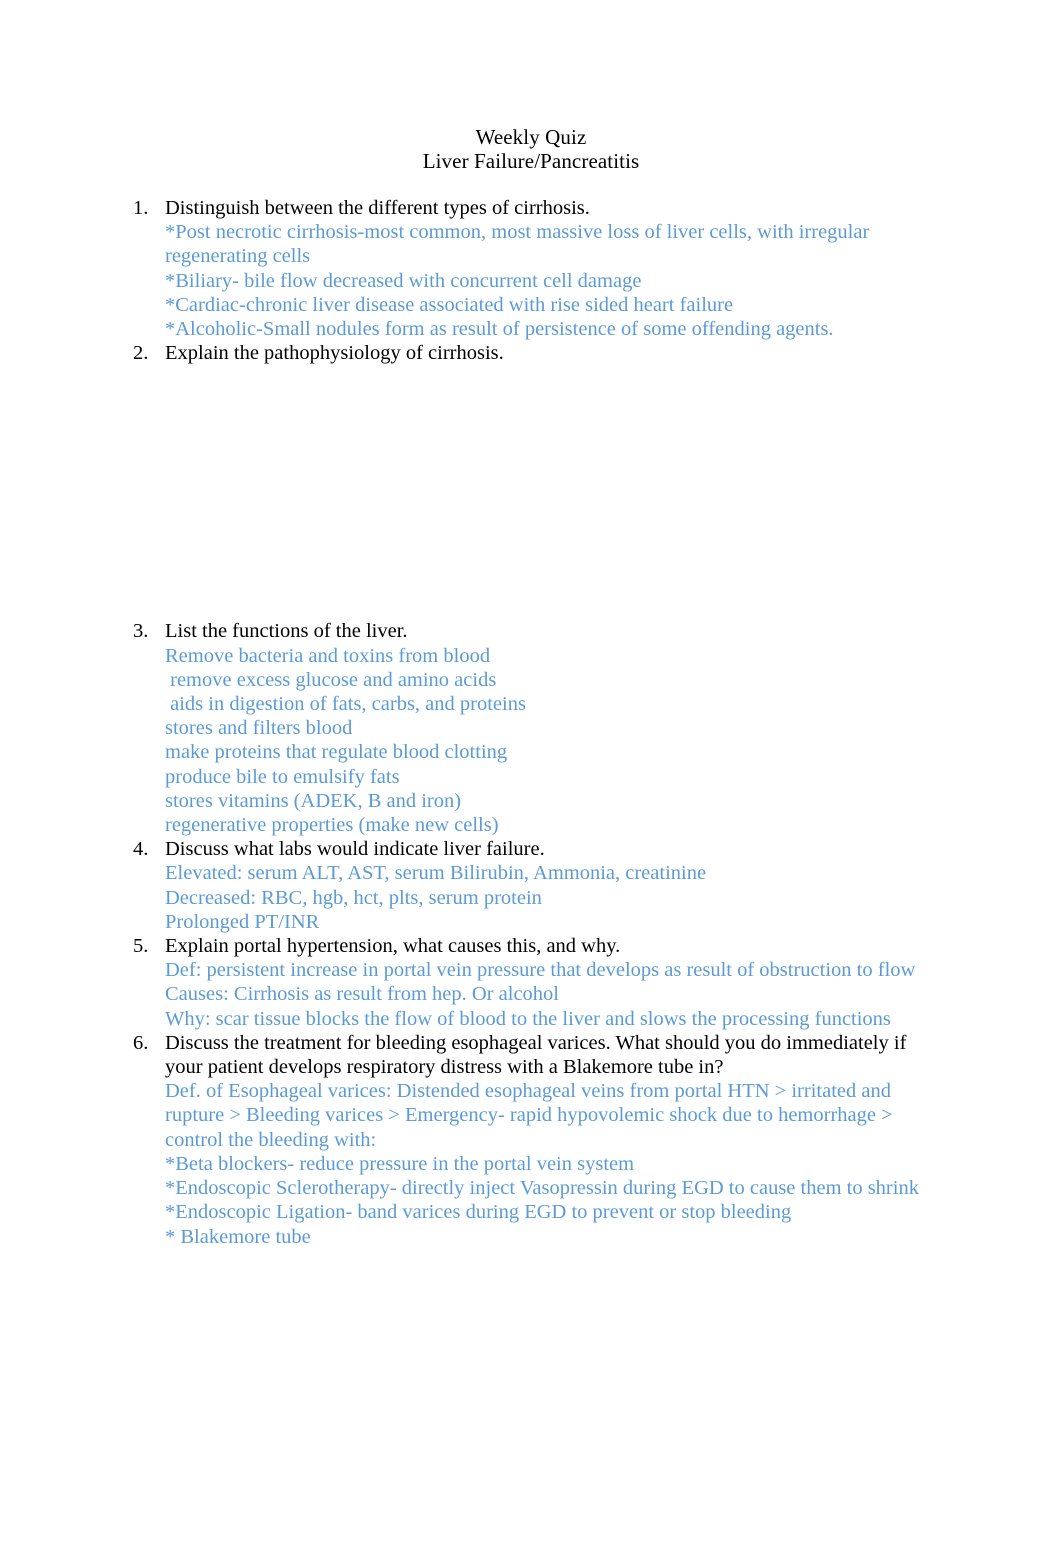 Image resolution: width=1062 pixels, height=1561 pixels. Describe the element at coordinates (332, 825) in the screenshot. I see `answer-line: regenerative properties (make new cells)` at that location.